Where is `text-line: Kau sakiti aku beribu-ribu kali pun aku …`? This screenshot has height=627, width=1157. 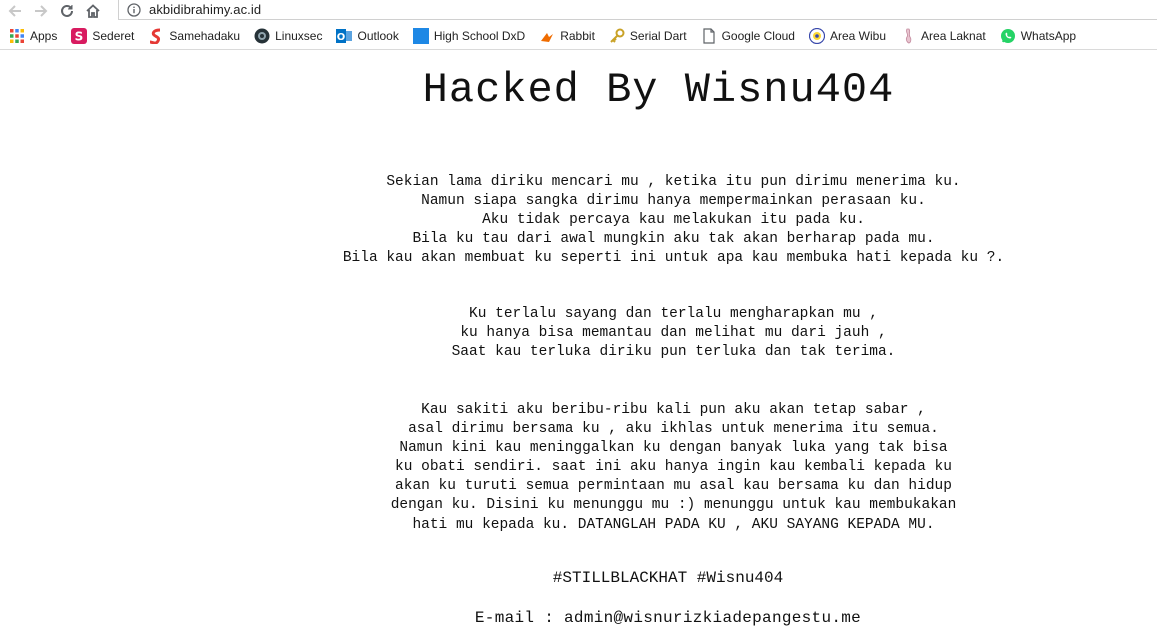
text-line: Kau sakiti aku beribu-ribu kali pun aku … is located at coordinates (673, 410).